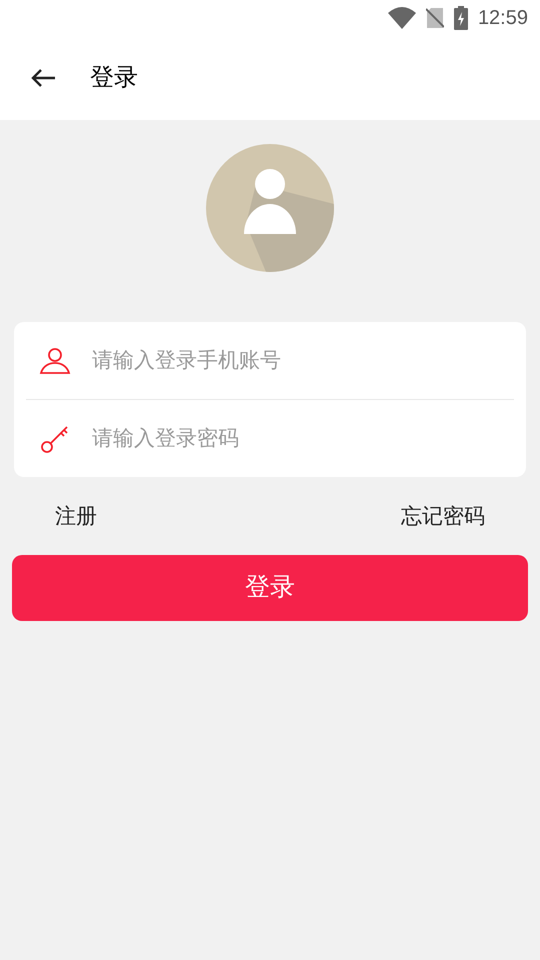 Image resolution: width=540 pixels, height=960 pixels. Describe the element at coordinates (461, 18) in the screenshot. I see `battery-icon` at that location.